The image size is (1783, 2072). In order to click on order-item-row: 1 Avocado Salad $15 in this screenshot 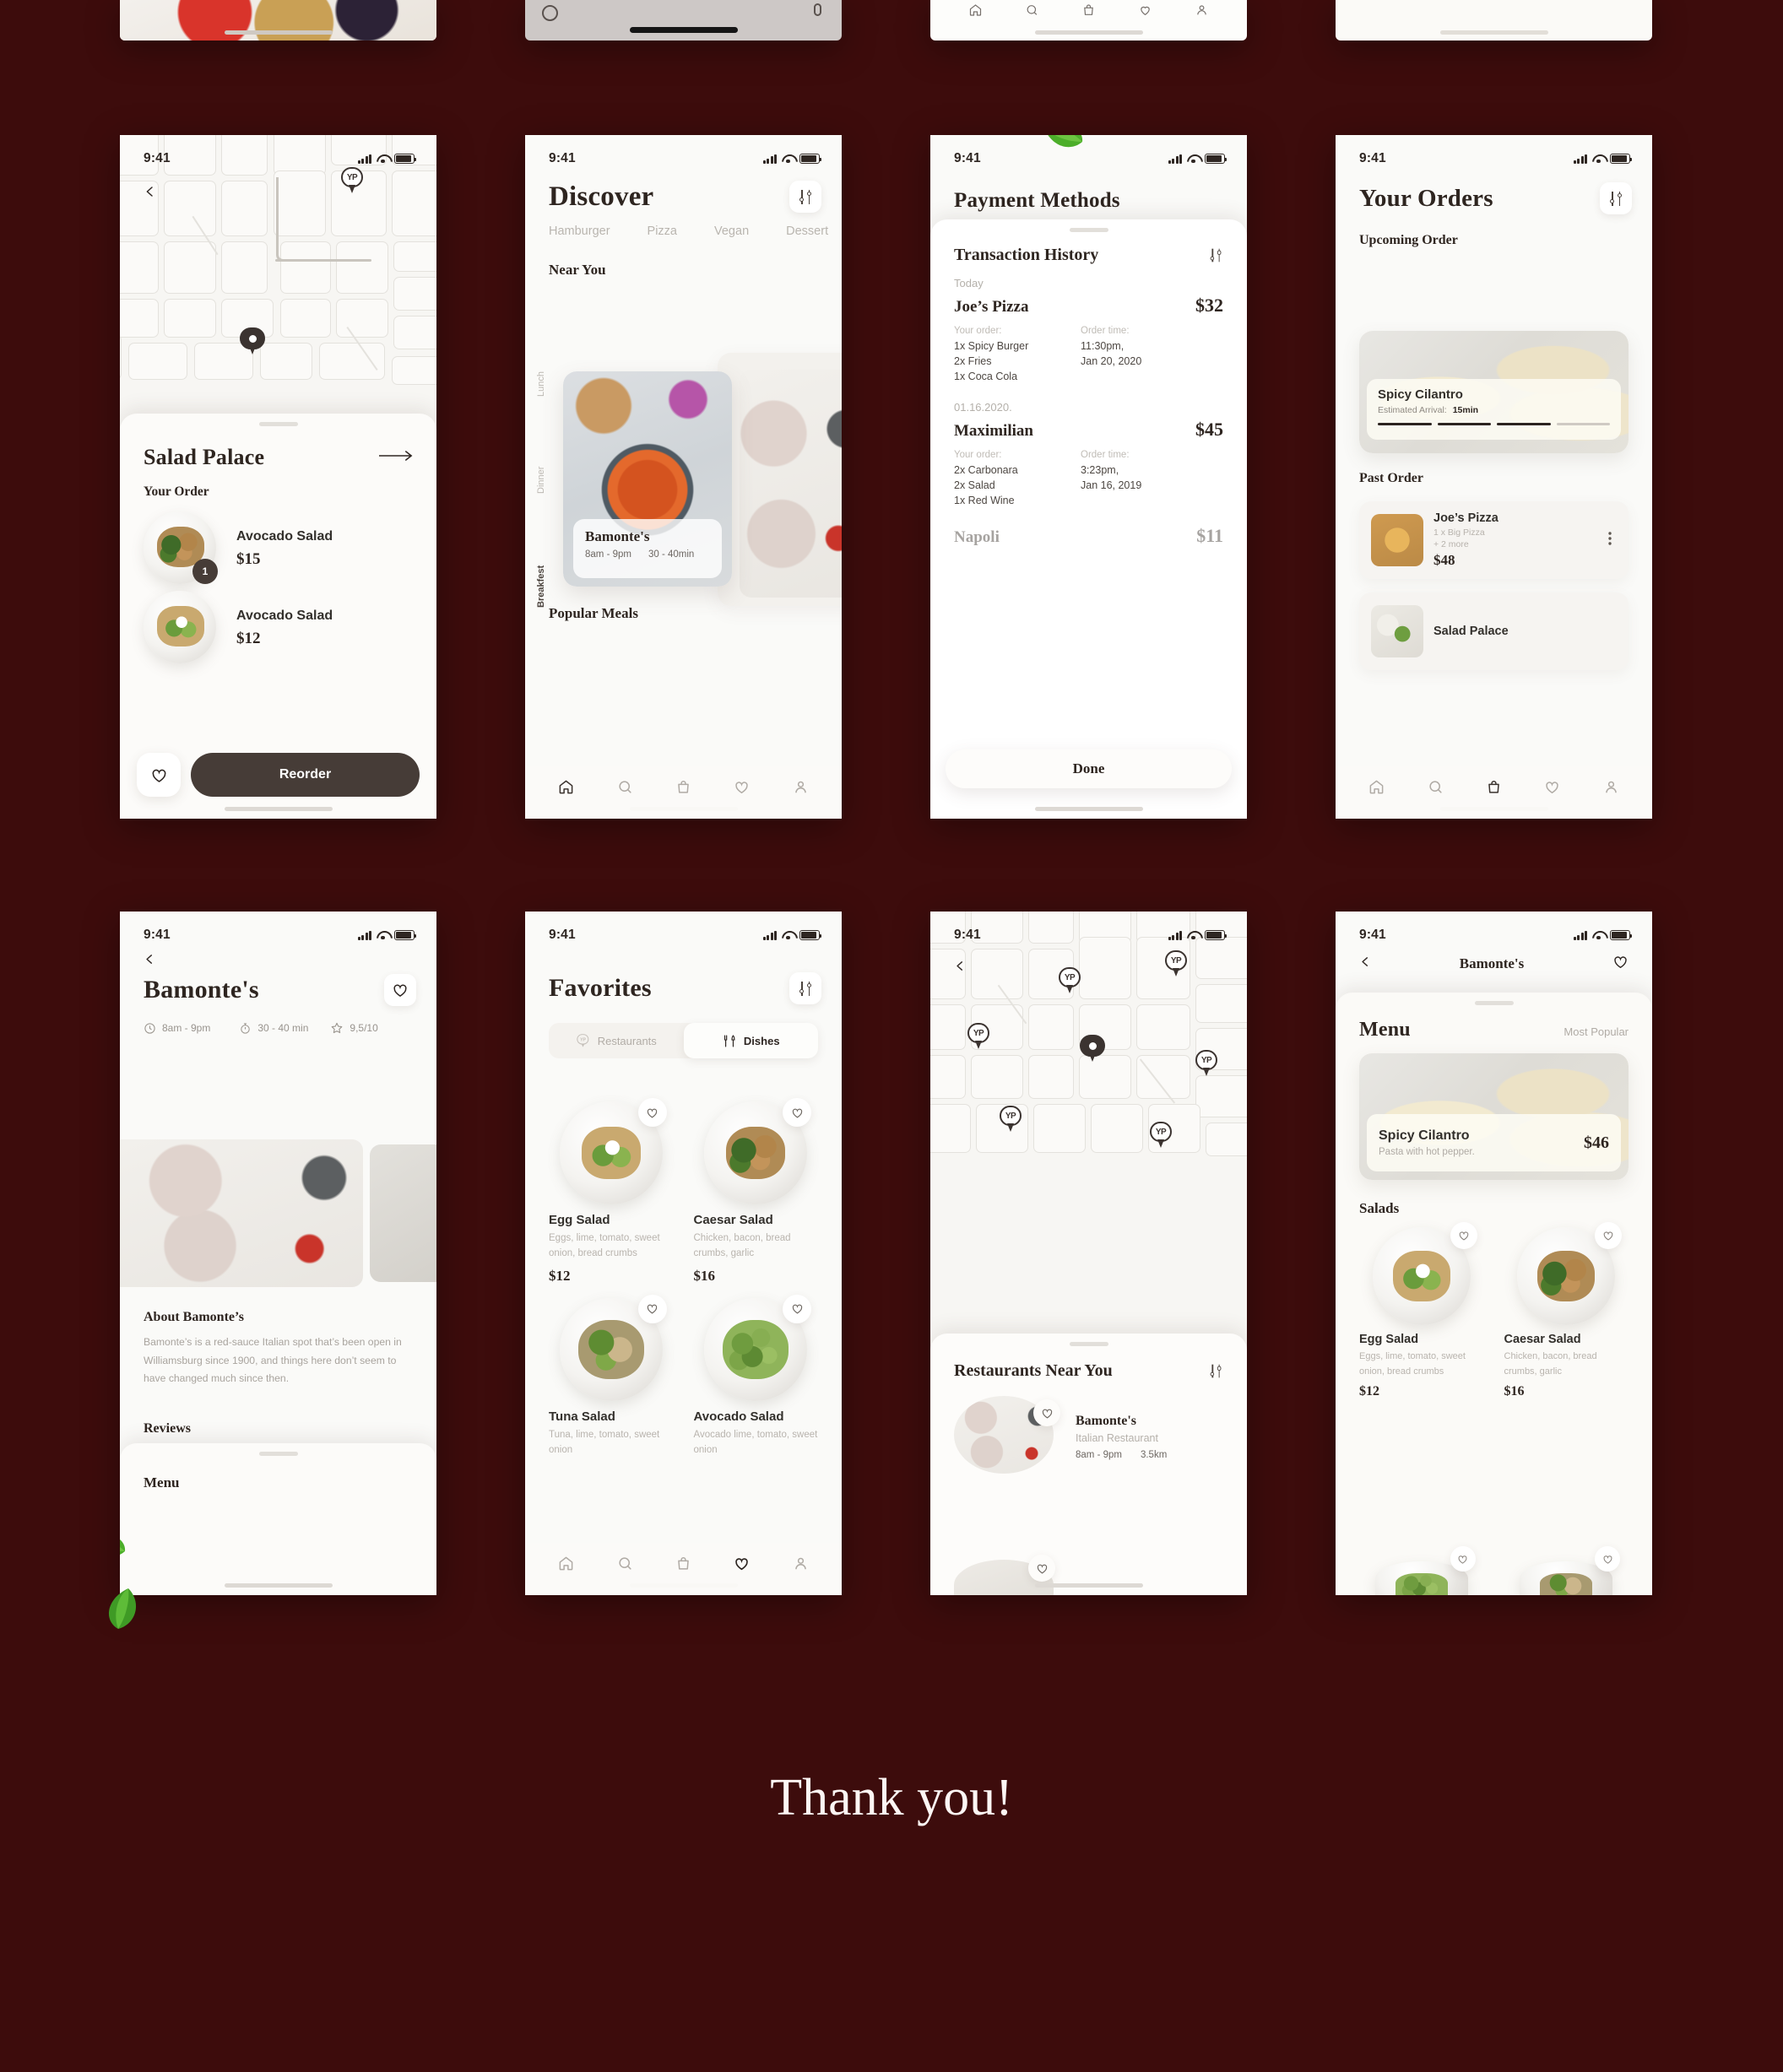, I will do `click(278, 547)`.